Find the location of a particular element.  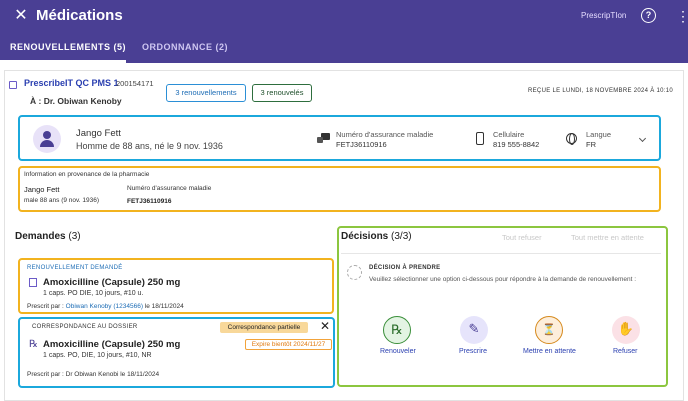

pharmacy-id: 200154171 is located at coordinates (135, 83).